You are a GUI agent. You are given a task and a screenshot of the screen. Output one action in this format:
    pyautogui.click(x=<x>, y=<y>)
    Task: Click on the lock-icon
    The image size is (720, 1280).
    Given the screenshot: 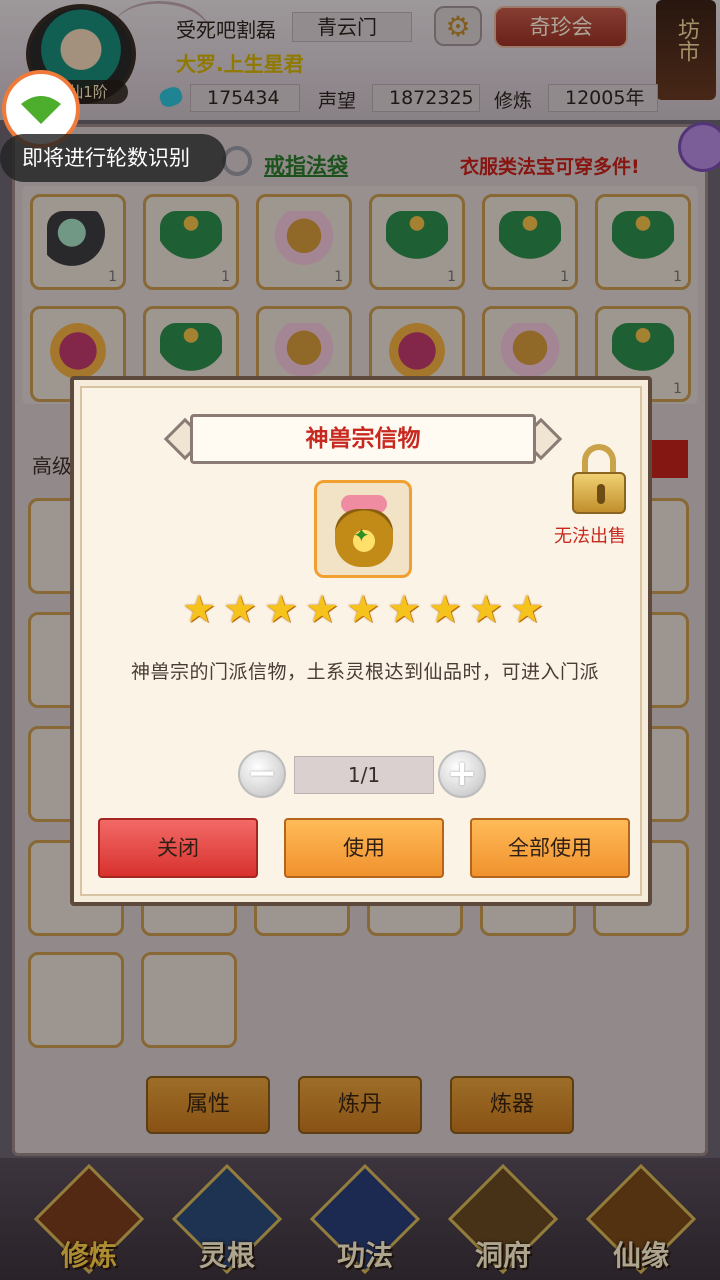 What is the action you would take?
    pyautogui.click(x=599, y=479)
    